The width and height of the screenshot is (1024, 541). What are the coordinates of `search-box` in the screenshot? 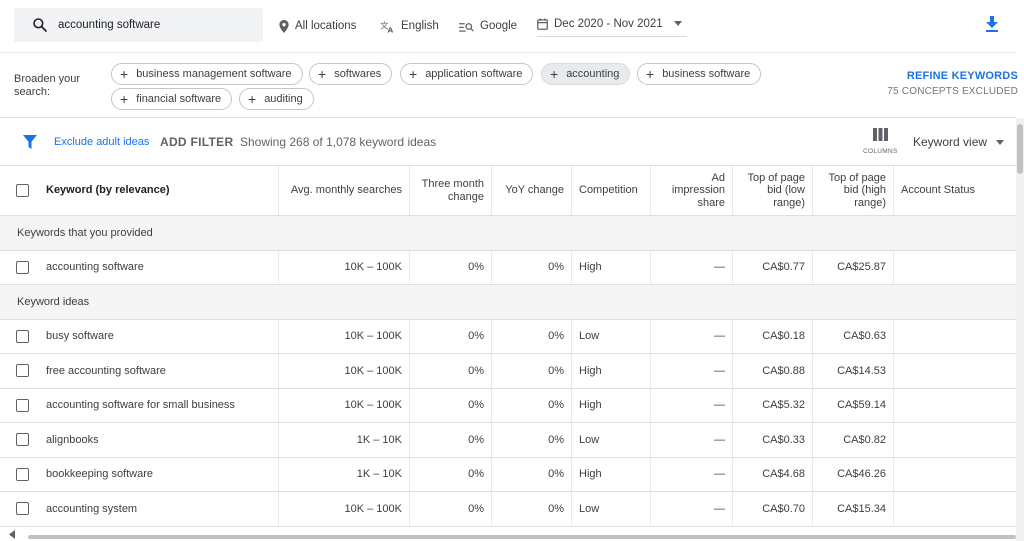 It's located at (138, 25).